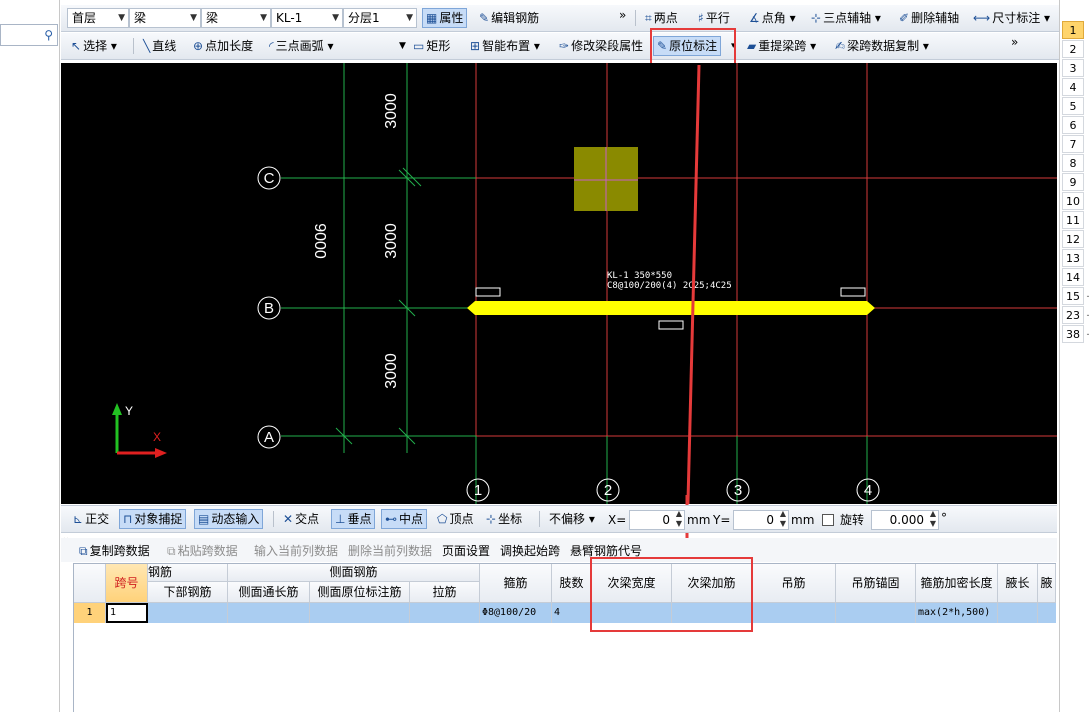 The height and width of the screenshot is (712, 1089). I want to click on right-row-item: 9, so click(1073, 182).